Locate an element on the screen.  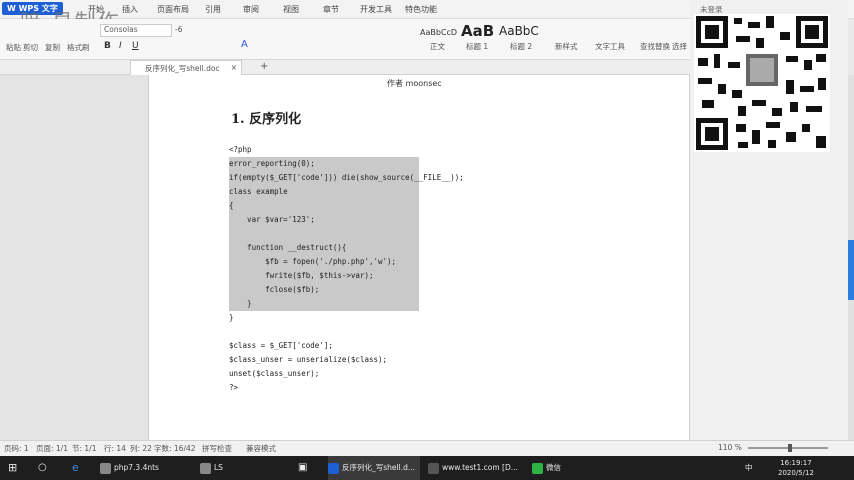
author-line: 作者 moonsec is located at coordinates (414, 83).